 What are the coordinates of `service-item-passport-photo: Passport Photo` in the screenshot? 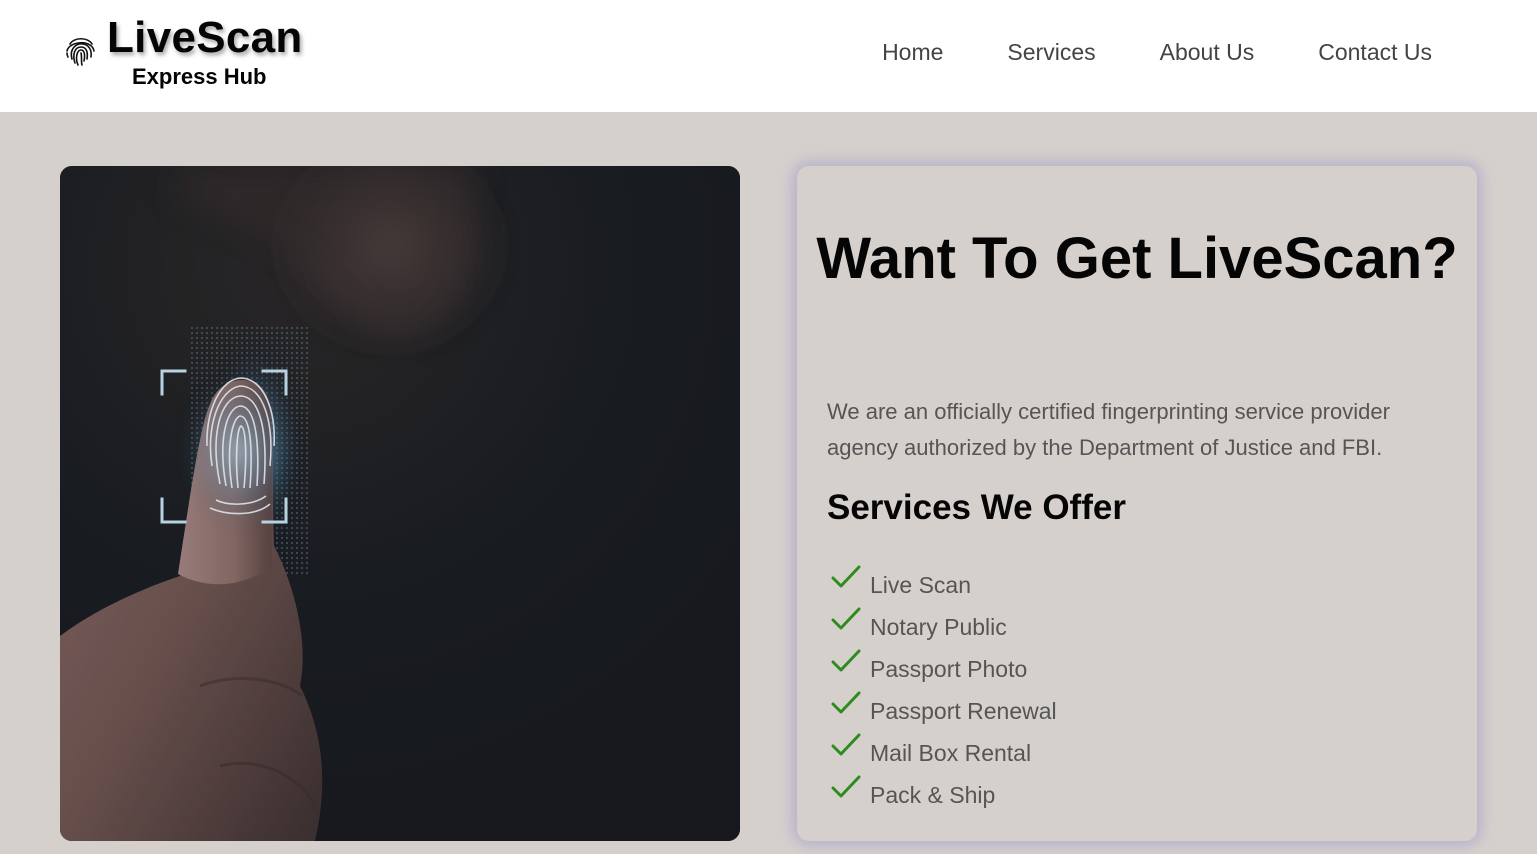 It's located at (942, 667).